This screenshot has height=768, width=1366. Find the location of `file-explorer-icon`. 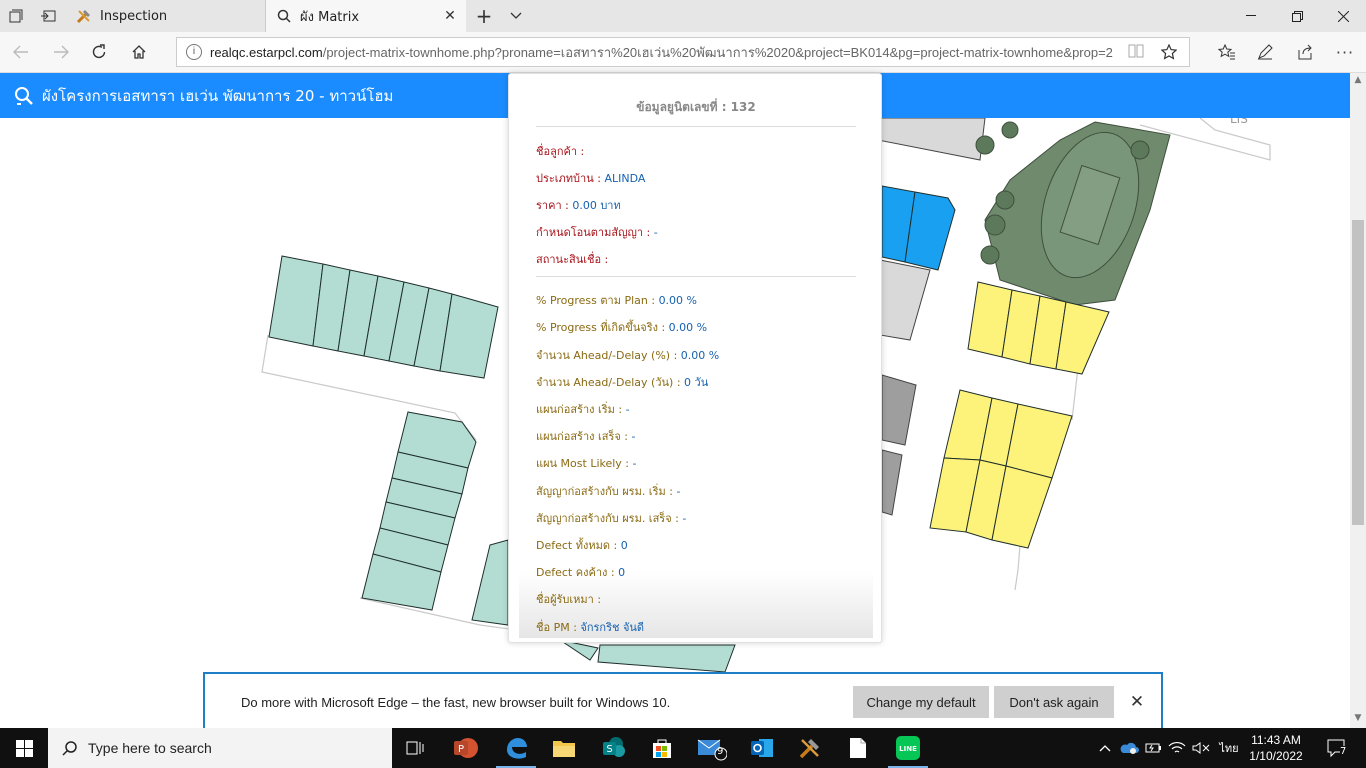

file-explorer-icon is located at coordinates (564, 748).